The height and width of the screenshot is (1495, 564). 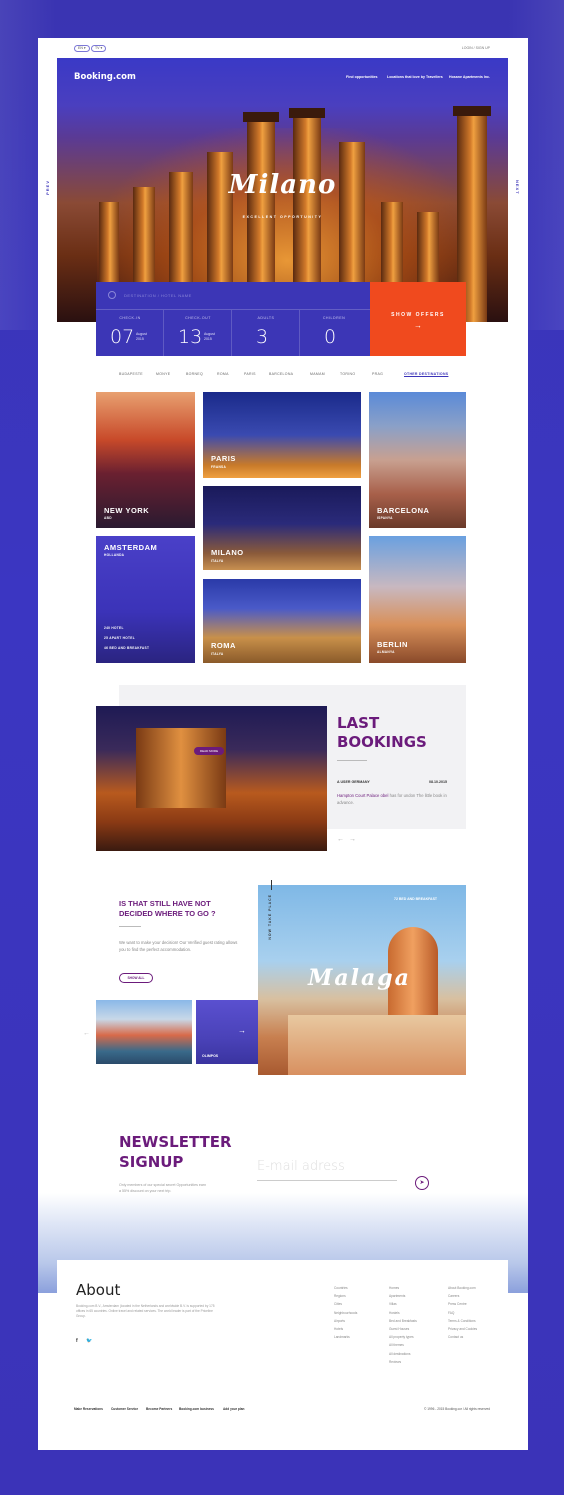 What do you see at coordinates (403, 1313) in the screenshot?
I see `footer-link: Hostels` at bounding box center [403, 1313].